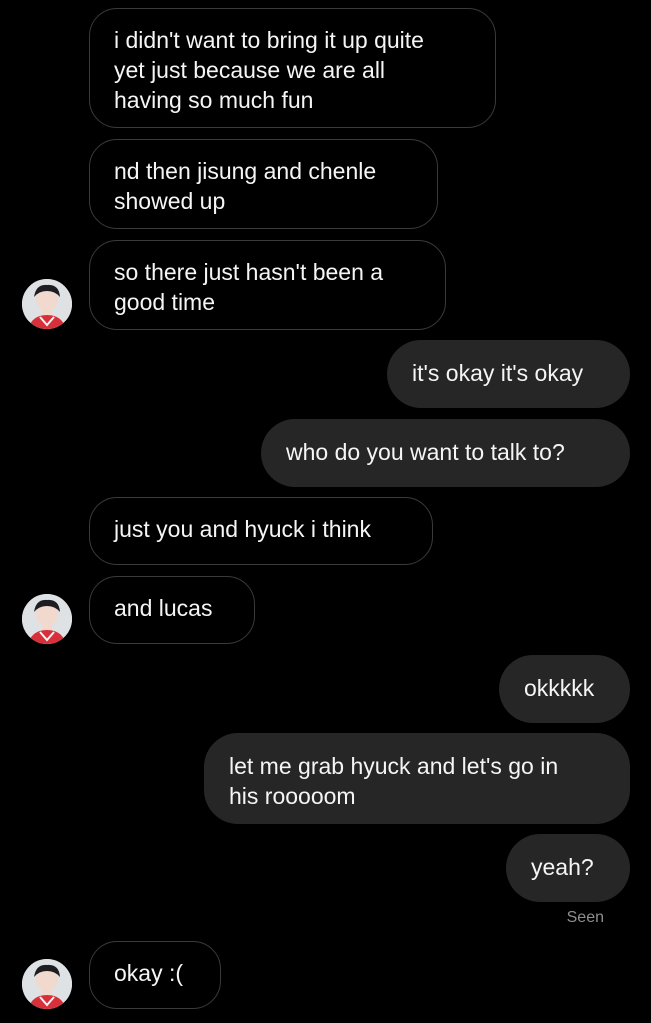 Image resolution: width=651 pixels, height=1023 pixels. What do you see at coordinates (585, 917) in the screenshot?
I see `seen-status: Seen` at bounding box center [585, 917].